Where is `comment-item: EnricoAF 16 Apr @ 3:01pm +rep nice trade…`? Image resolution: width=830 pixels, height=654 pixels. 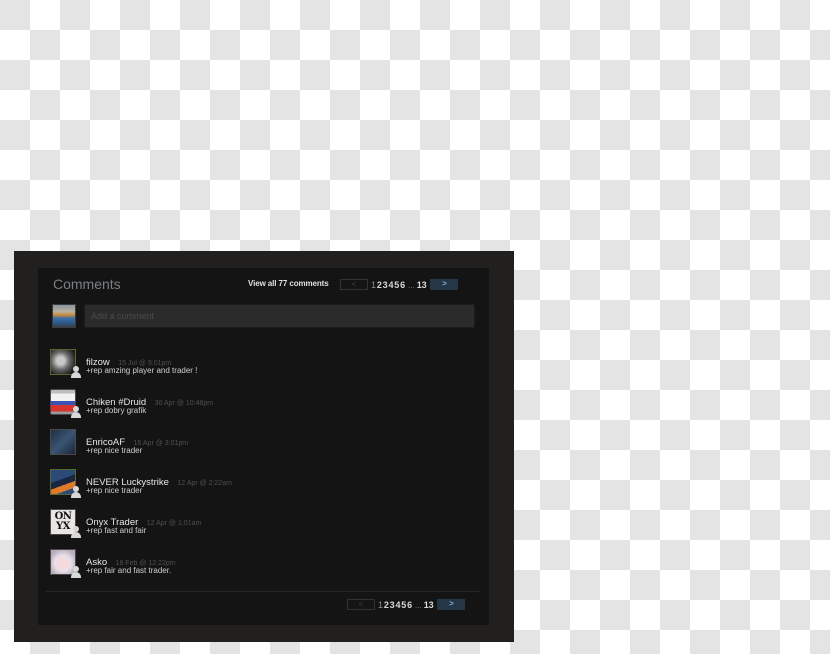
comment-item: EnricoAF 16 Apr @ 3:01pm +rep nice trade… is located at coordinates (263, 449).